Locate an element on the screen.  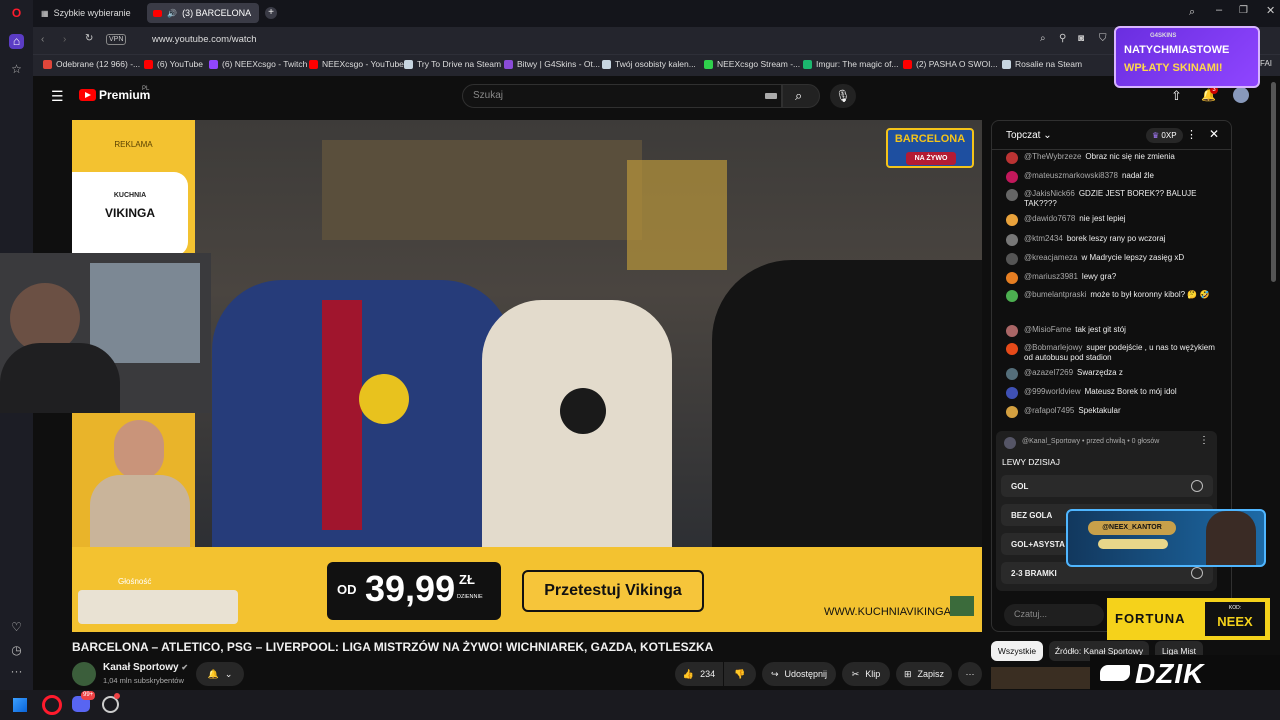
avatar is located at coordinates (1241, 95).